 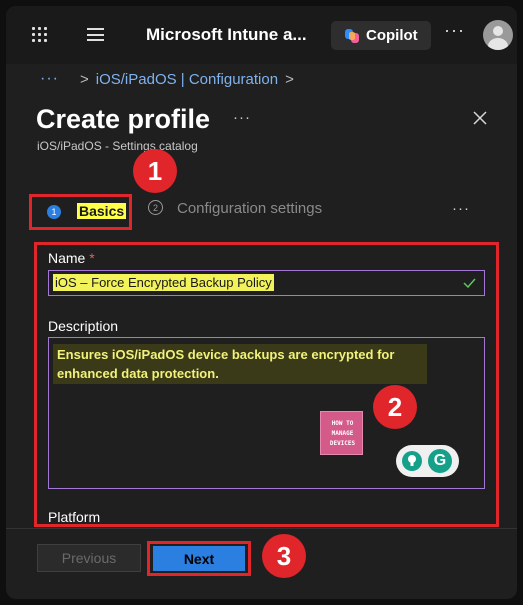 What do you see at coordinates (117, 146) in the screenshot?
I see `page-subtitle: iOS/iPadOS - Settings catalog` at bounding box center [117, 146].